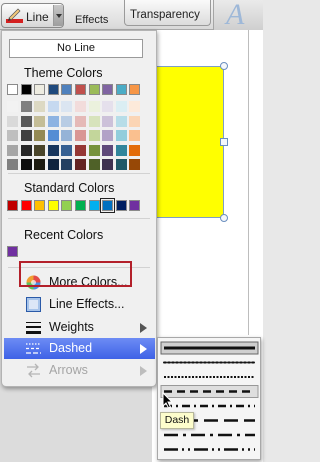  What do you see at coordinates (168, 400) in the screenshot?
I see `mouse-cursor-icon` at bounding box center [168, 400].